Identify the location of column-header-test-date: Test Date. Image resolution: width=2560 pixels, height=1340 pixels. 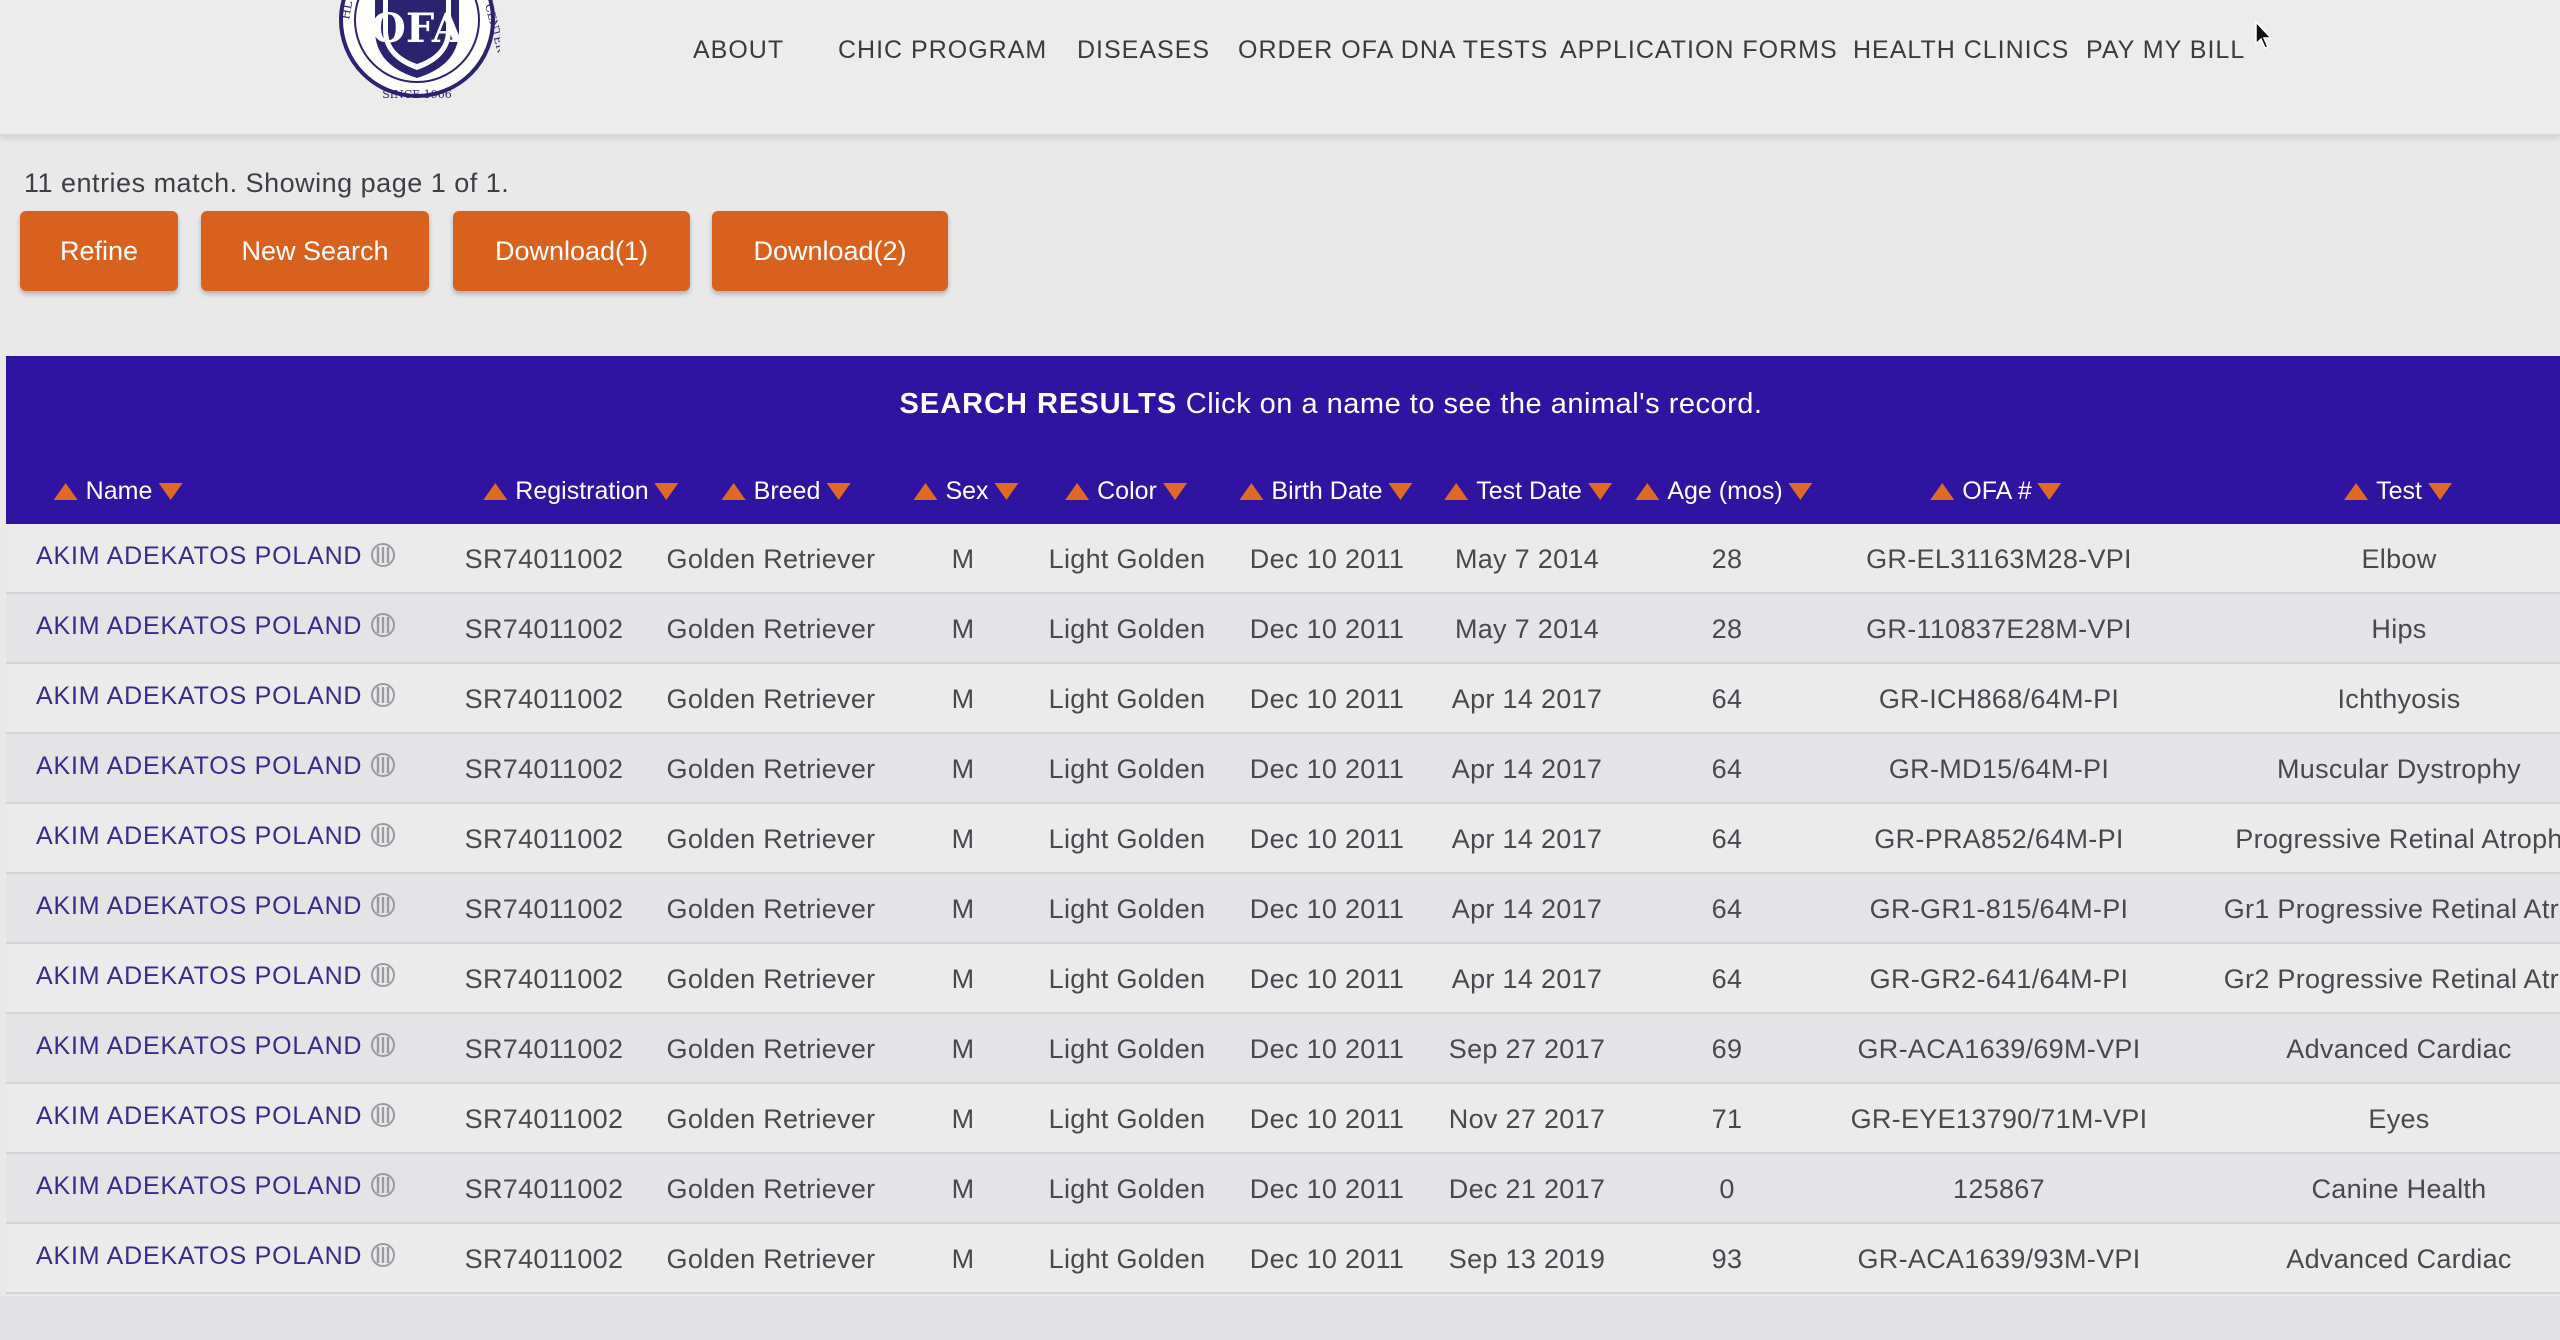
(1528, 491).